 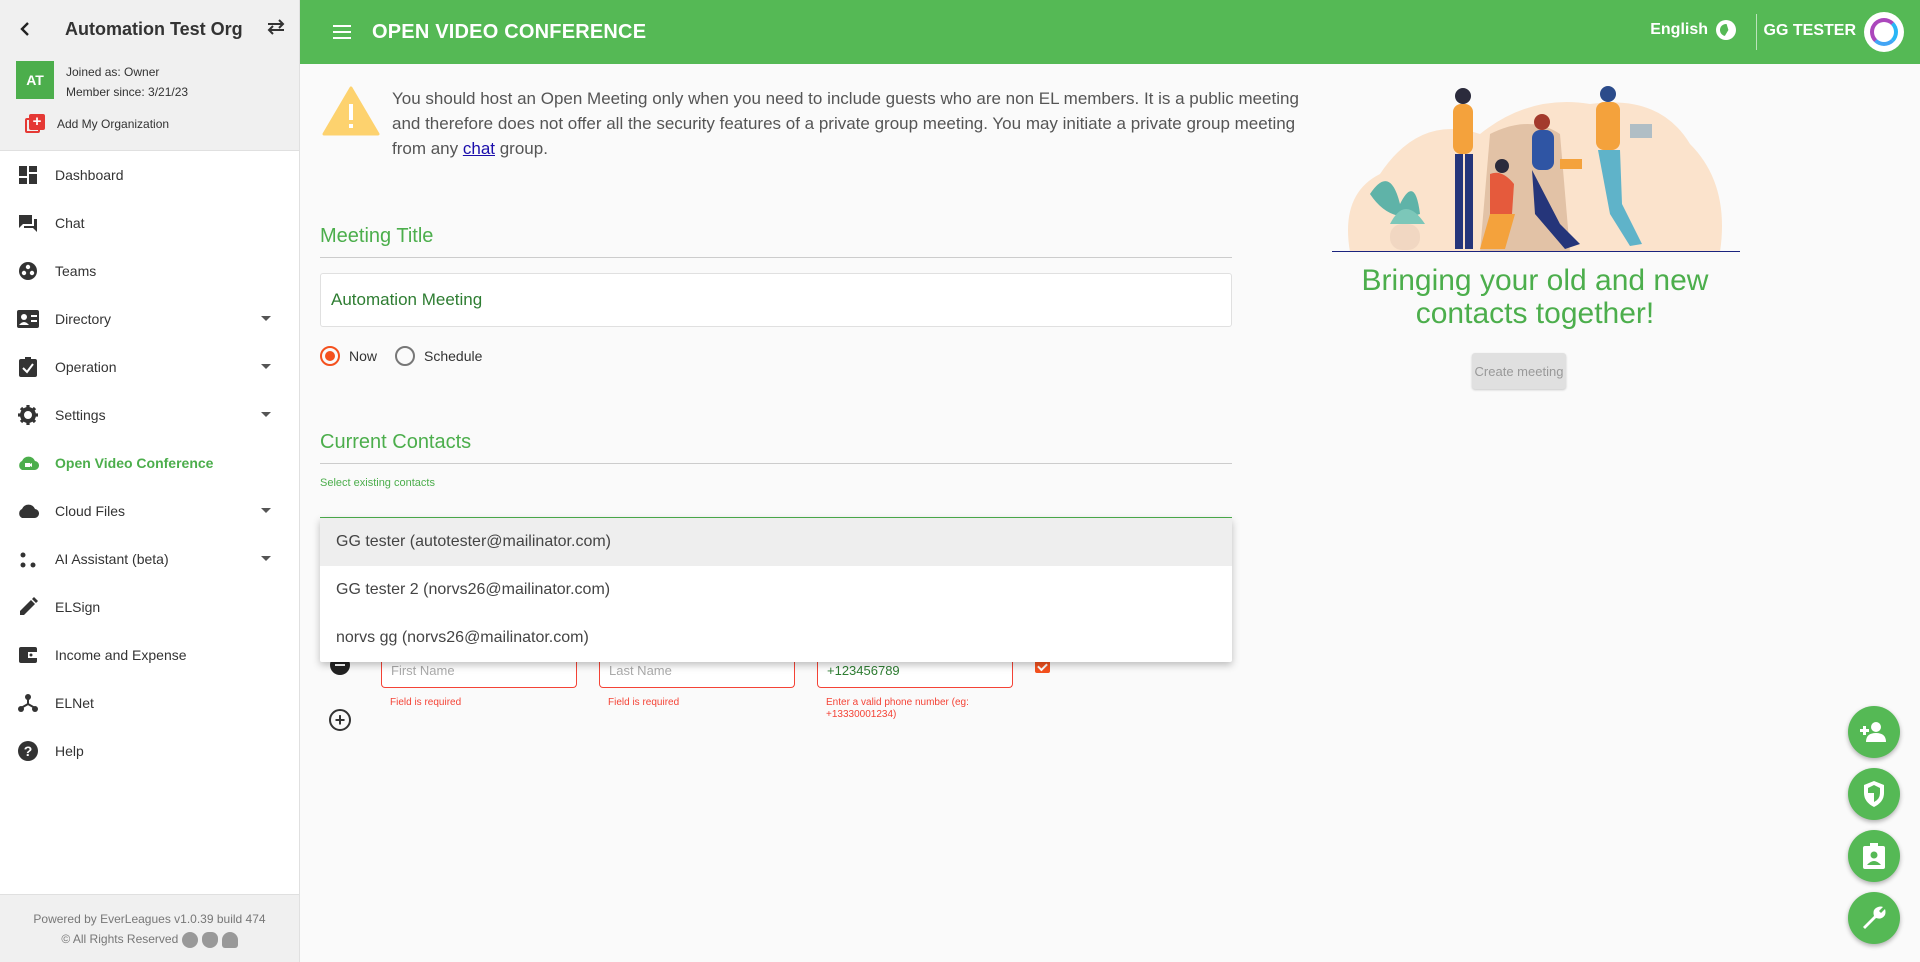 I want to click on user-name: GG TESTER, so click(x=1810, y=31).